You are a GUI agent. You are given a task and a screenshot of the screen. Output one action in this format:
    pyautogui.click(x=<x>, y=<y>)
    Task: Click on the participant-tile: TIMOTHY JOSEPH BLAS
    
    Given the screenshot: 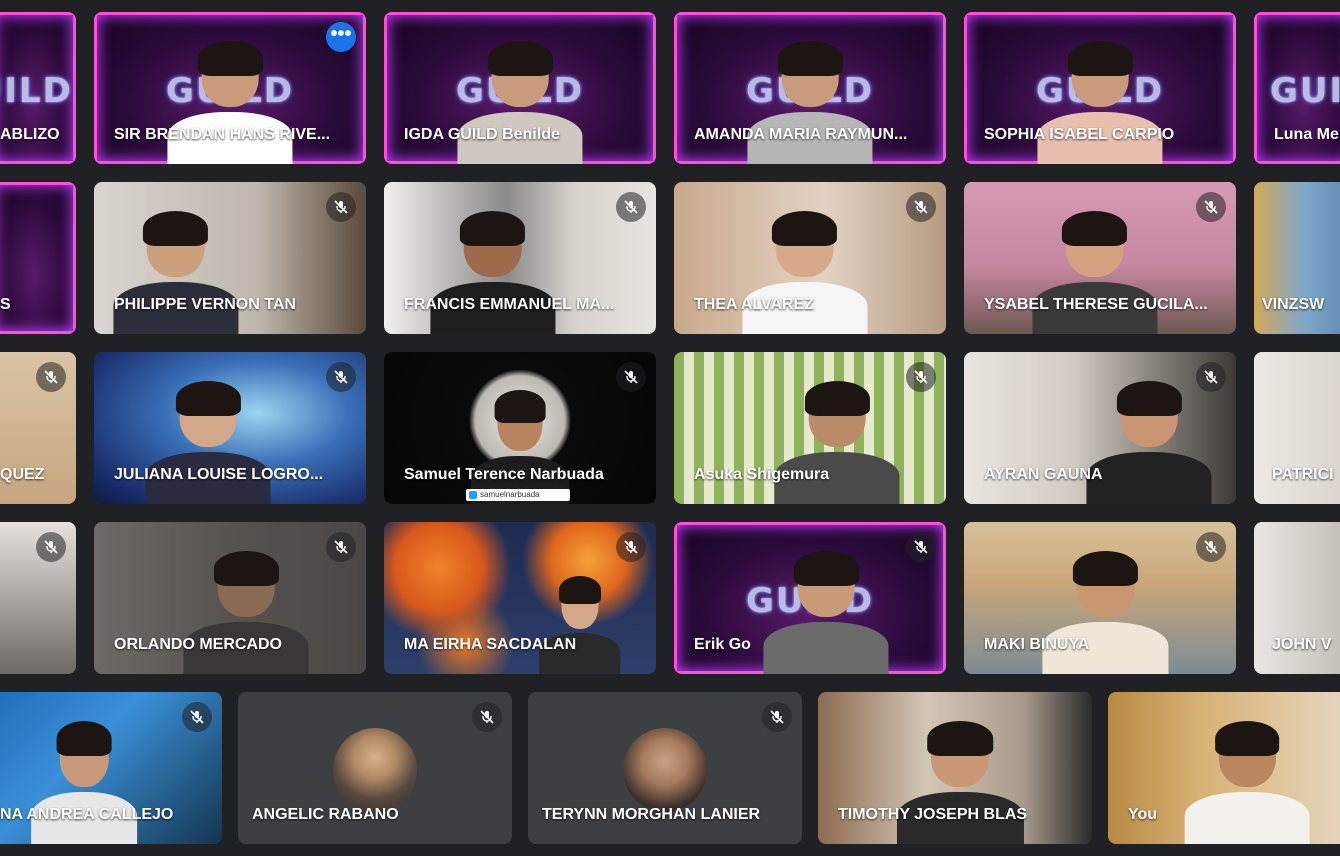 What is the action you would take?
    pyautogui.click(x=955, y=768)
    